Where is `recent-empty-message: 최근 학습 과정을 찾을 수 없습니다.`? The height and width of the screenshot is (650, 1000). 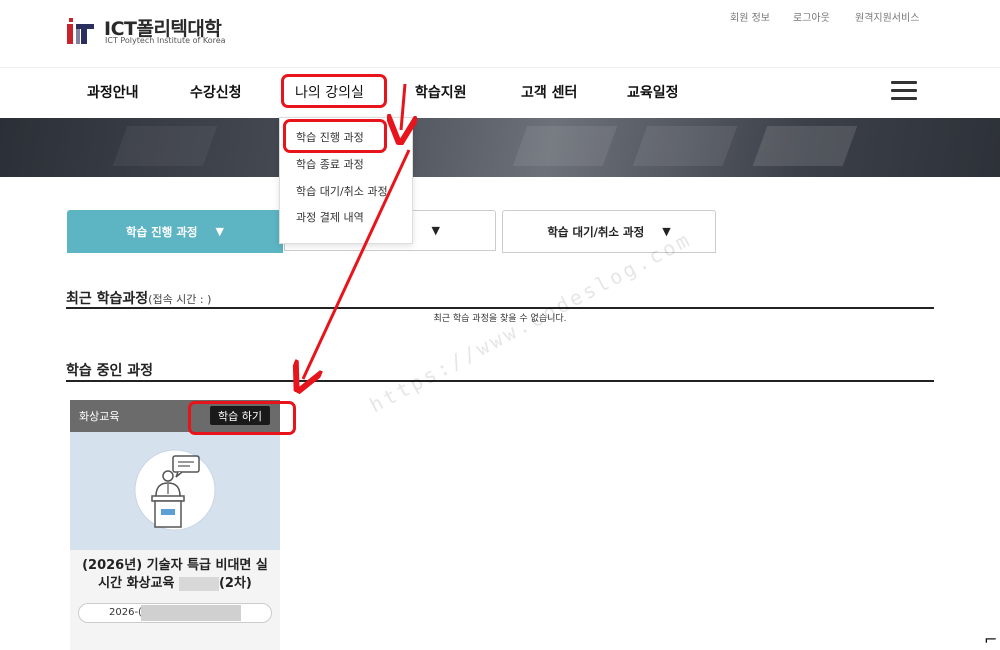
recent-empty-message: 최근 학습 과정을 찾을 수 없습니다. is located at coordinates (500, 319).